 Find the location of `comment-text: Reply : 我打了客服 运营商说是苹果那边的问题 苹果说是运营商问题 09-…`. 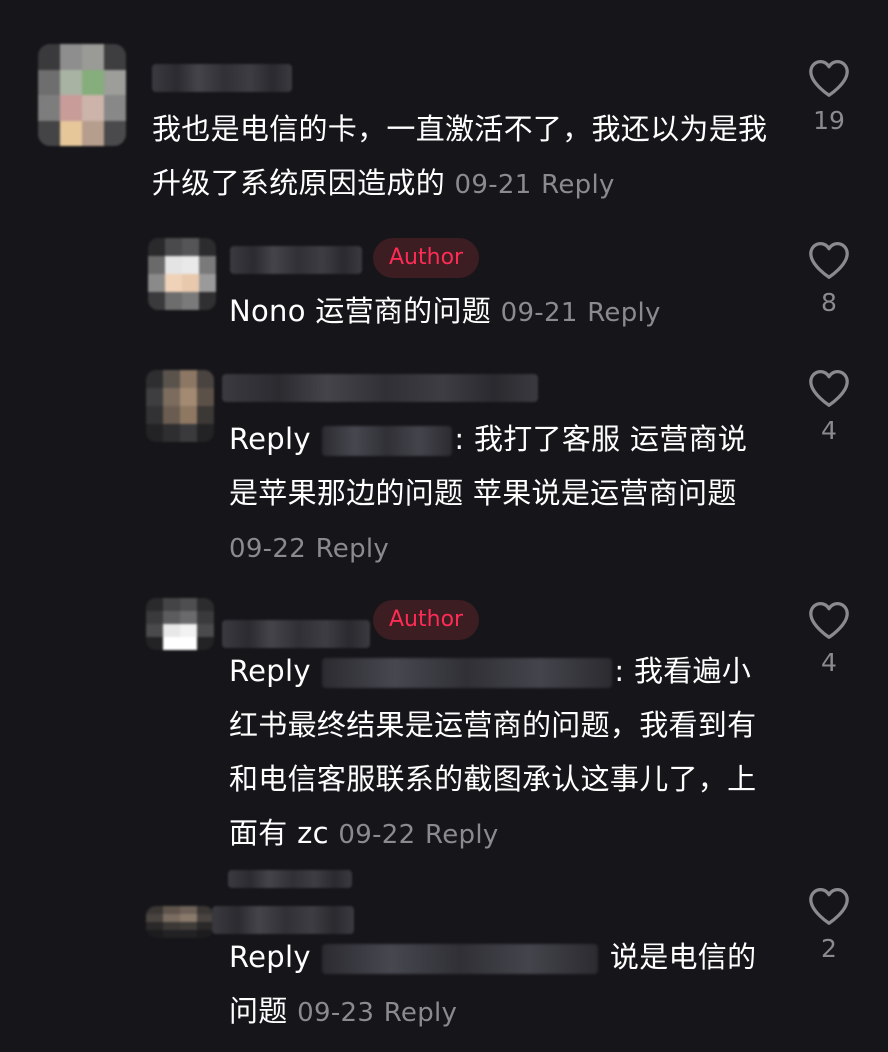

comment-text: Reply : 我打了客服 运营商说是苹果那边的问题 苹果说是运营商问题 09-… is located at coordinates (488, 493).